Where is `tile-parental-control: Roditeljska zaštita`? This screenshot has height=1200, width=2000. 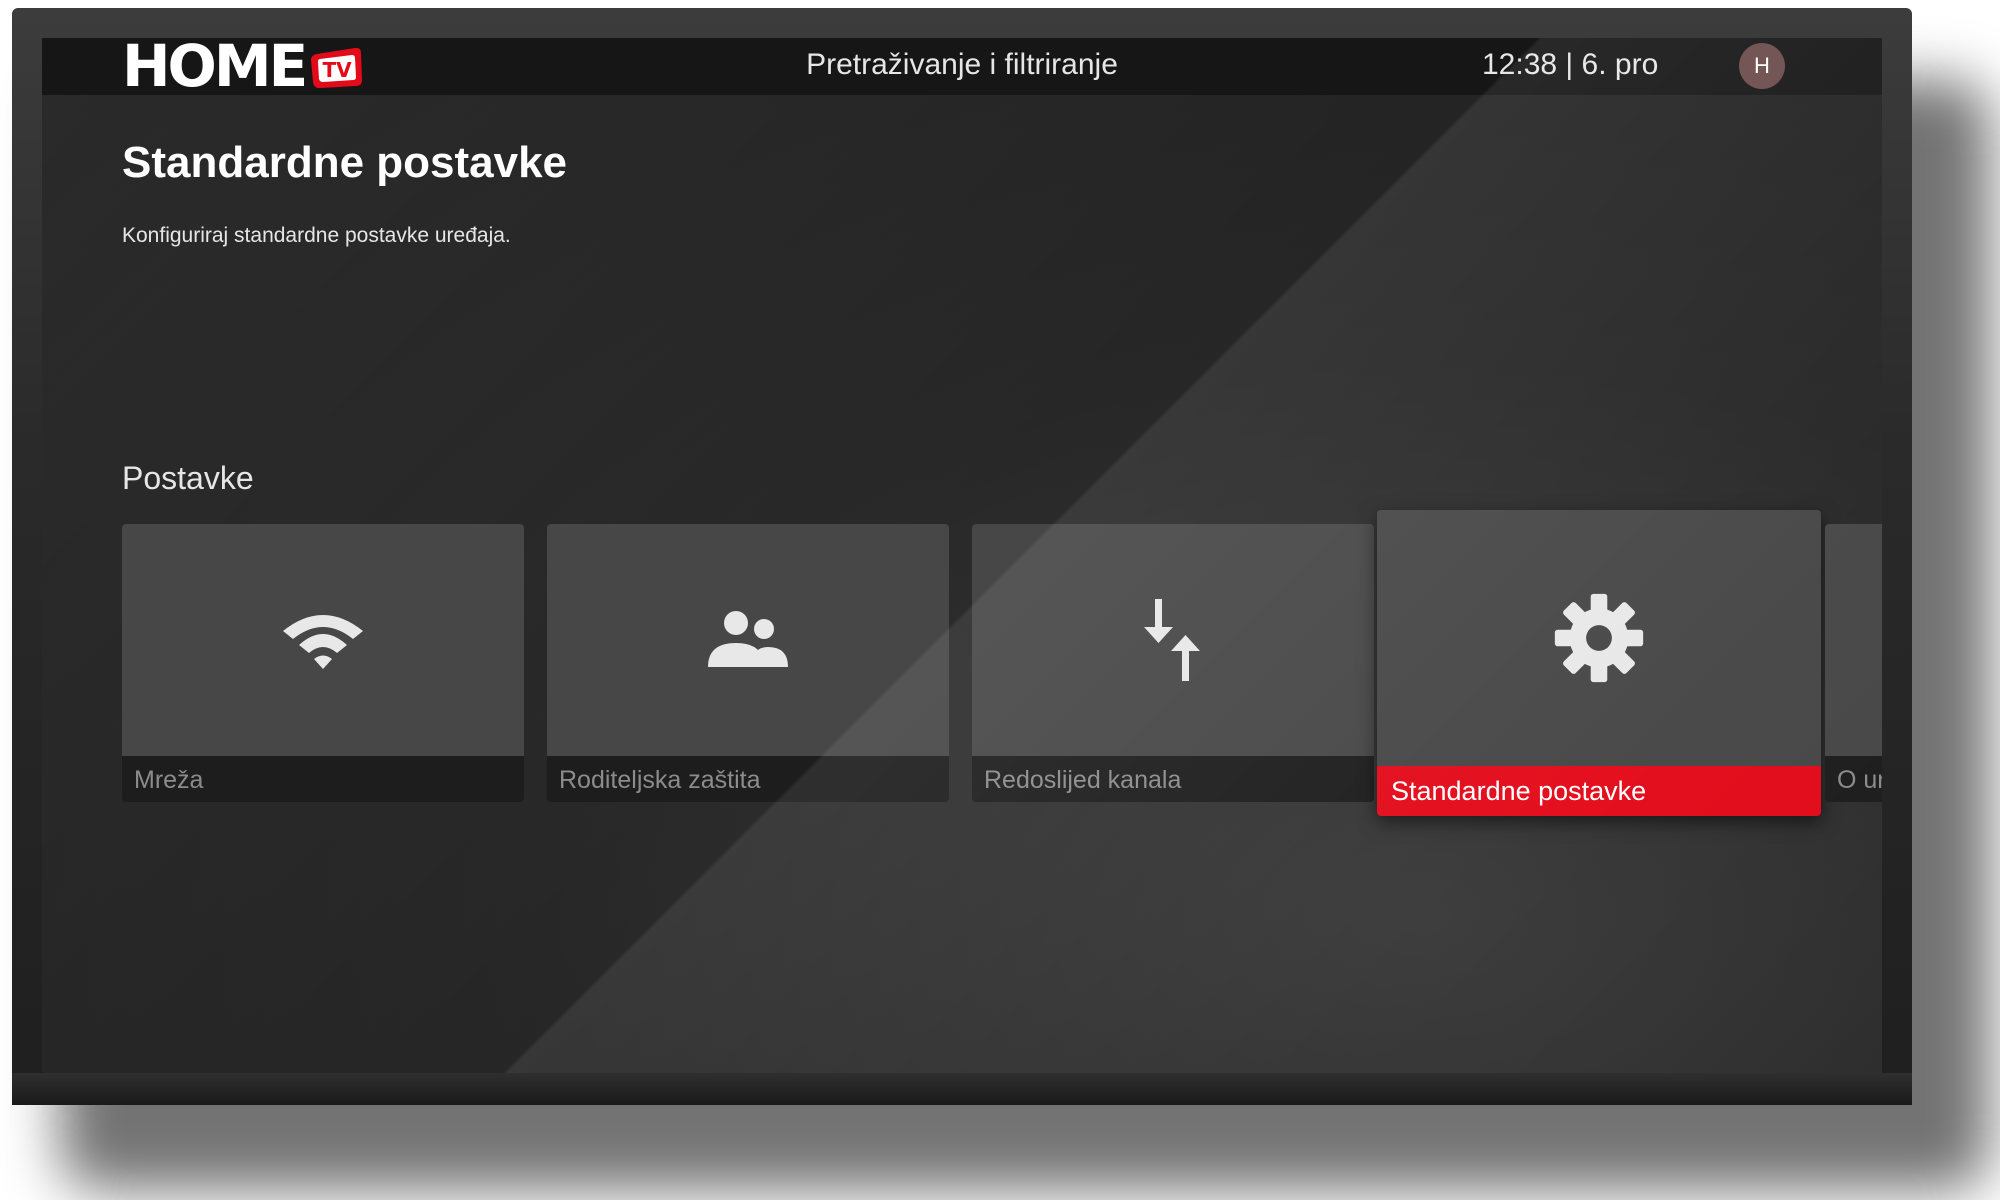
tile-parental-control: Roditeljska zaštita is located at coordinates (748, 663).